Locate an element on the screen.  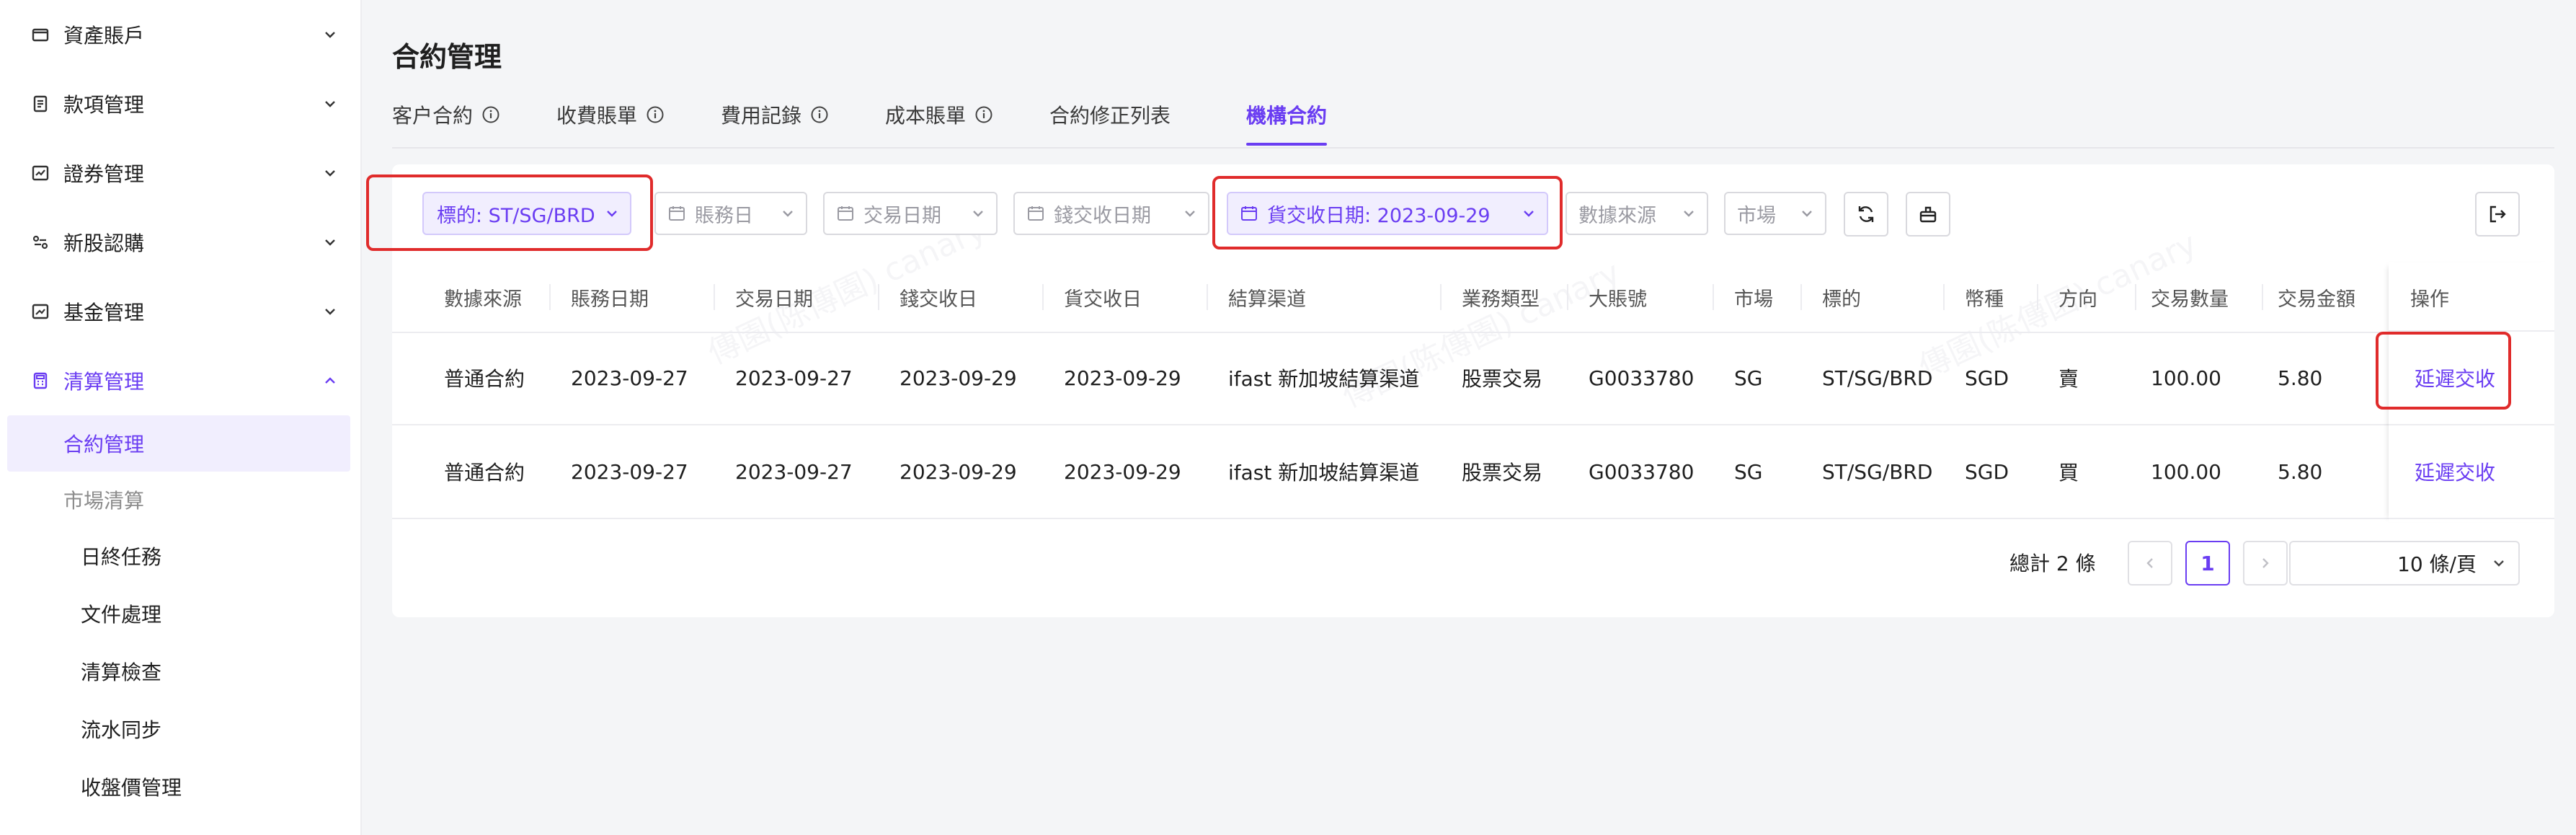
delay-settlement-link: 延遲交收 is located at coordinates (2455, 472).